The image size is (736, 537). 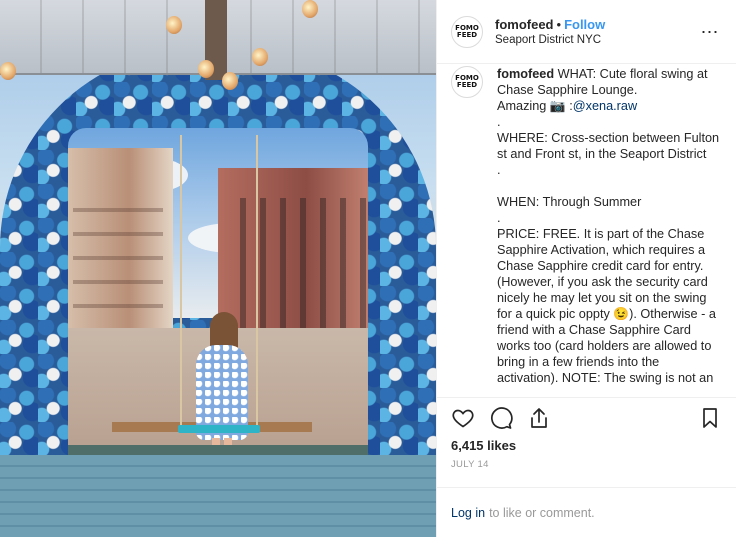 What do you see at coordinates (542, 512) in the screenshot?
I see `login-text: to like or comment.` at bounding box center [542, 512].